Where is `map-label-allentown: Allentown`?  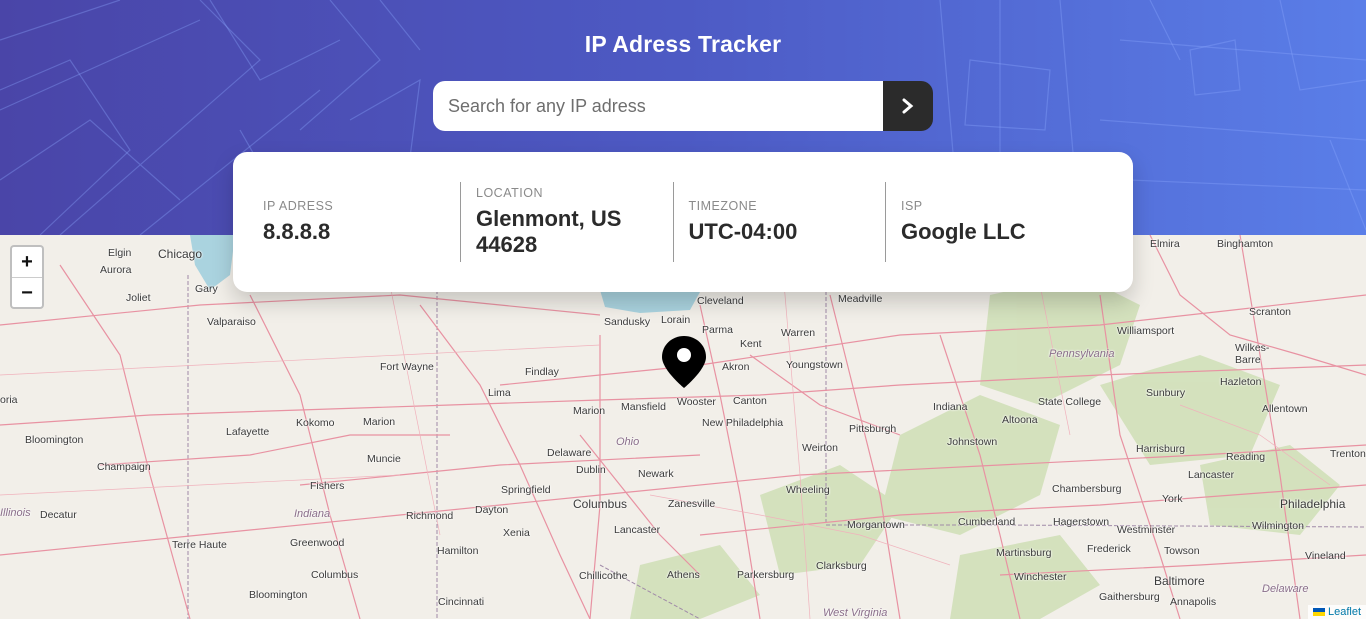 map-label-allentown: Allentown is located at coordinates (1285, 409).